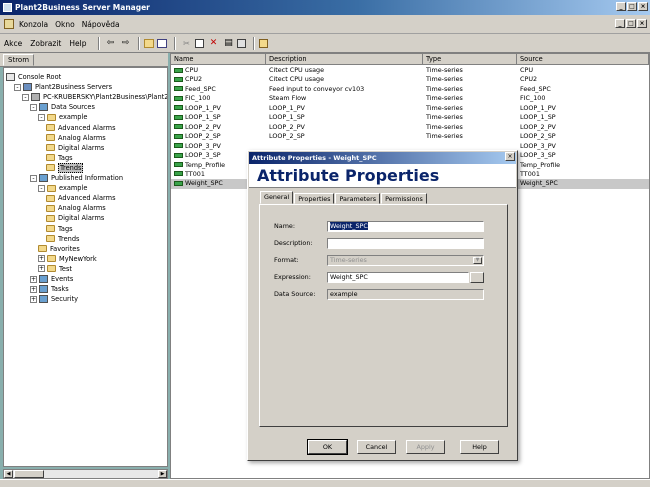 The height and width of the screenshot is (487, 650). I want to click on list-row: LOOP_1_SP LOOP_1_SP Time-series LOOP_1_SP, so click(410, 117).